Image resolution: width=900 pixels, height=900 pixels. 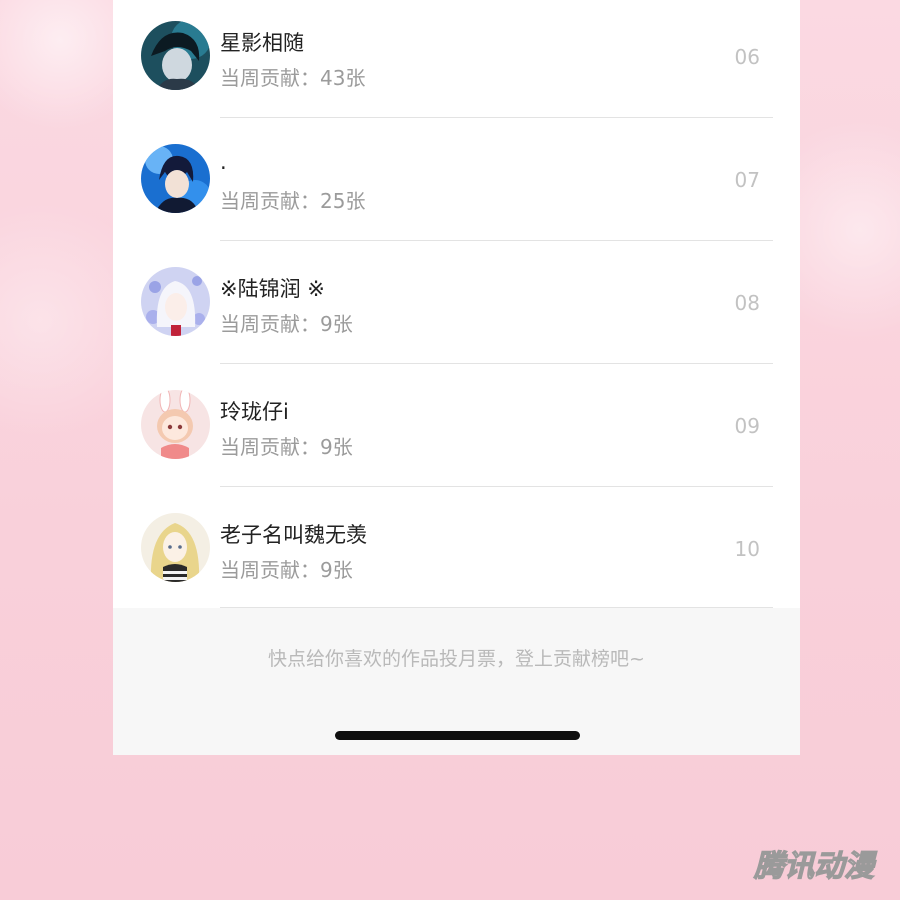 What do you see at coordinates (456, 659) in the screenshot?
I see `footer-hint: 快点给你喜欢的作品投月票，登上贡献榜吧~` at bounding box center [456, 659].